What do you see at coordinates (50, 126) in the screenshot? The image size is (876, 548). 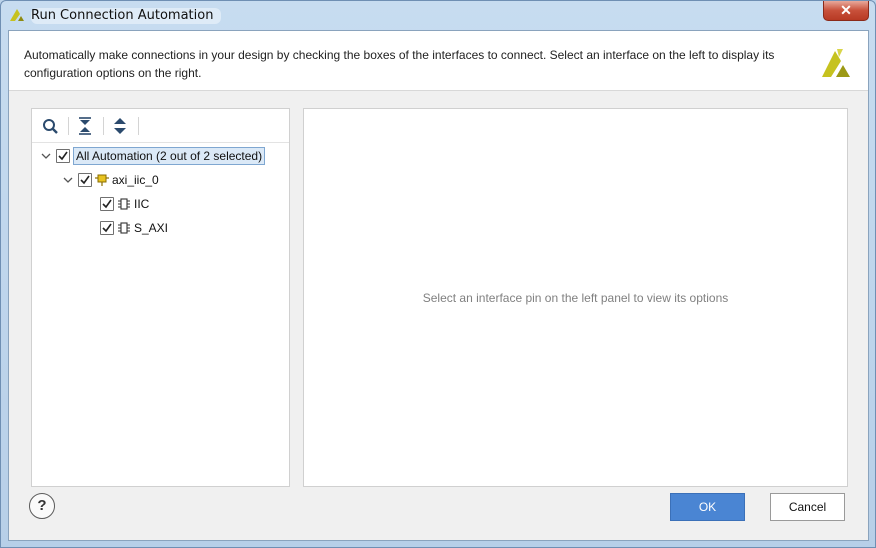 I see `search-icon` at bounding box center [50, 126].